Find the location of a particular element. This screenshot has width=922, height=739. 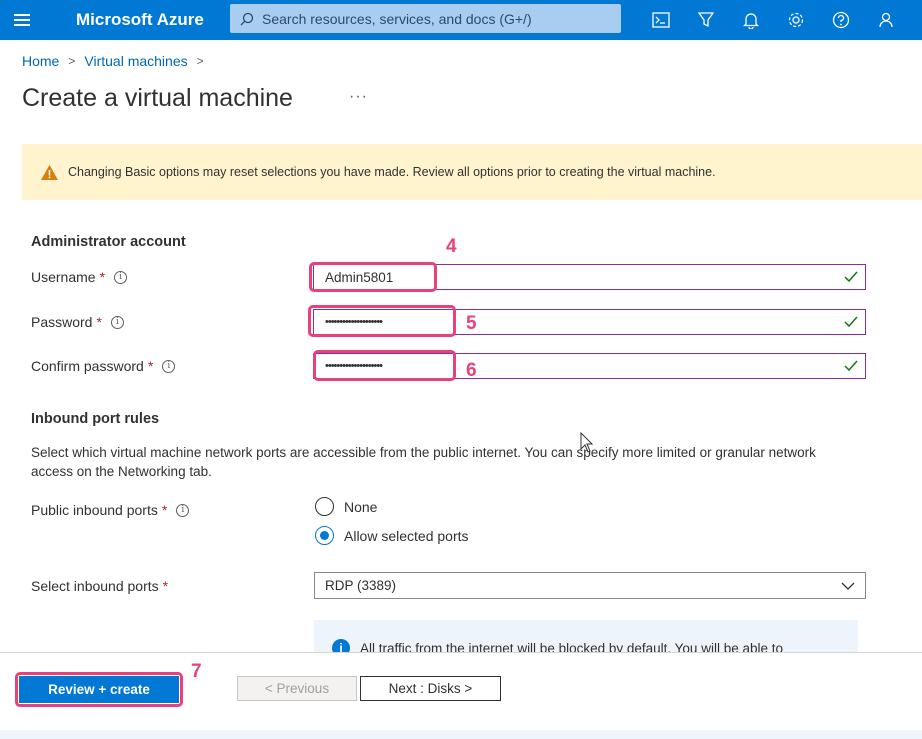

bottom-strip is located at coordinates (461, 734).